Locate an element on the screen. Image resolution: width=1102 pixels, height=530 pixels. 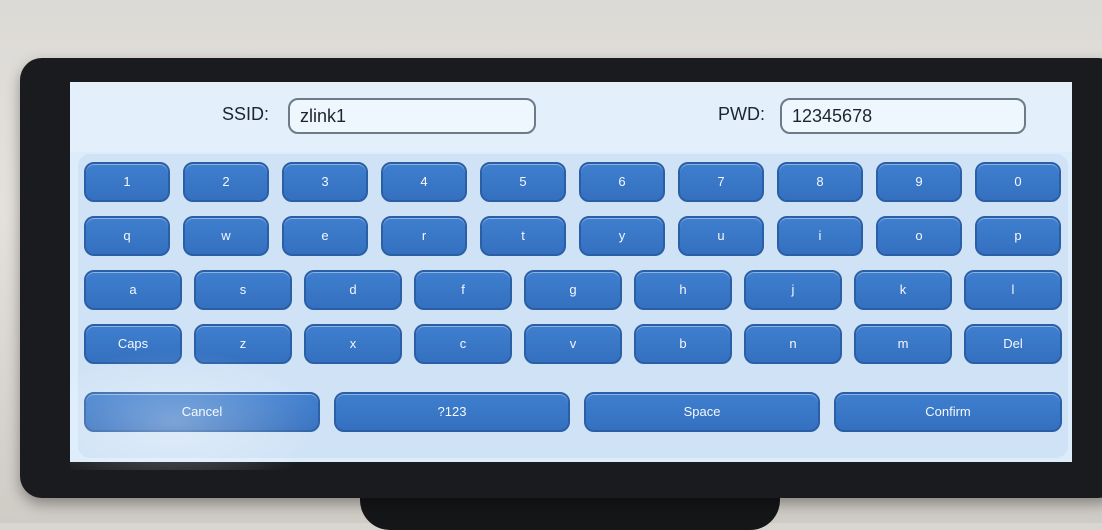
symbols-toggle-button: ?123 is located at coordinates (452, 412).